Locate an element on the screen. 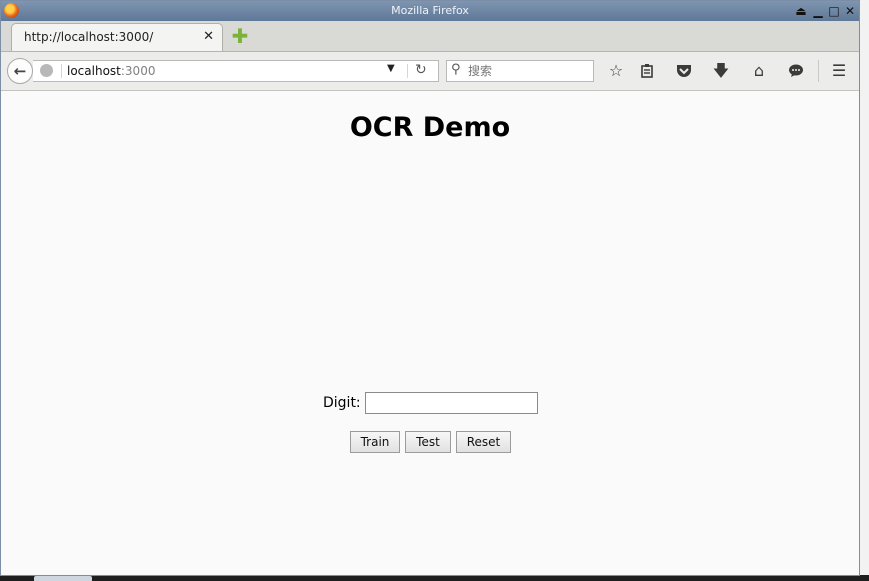 This screenshot has height=581, width=869. title-bar: Mozilla Firefox ⏏ ▁ □ ✕ is located at coordinates (430, 11).